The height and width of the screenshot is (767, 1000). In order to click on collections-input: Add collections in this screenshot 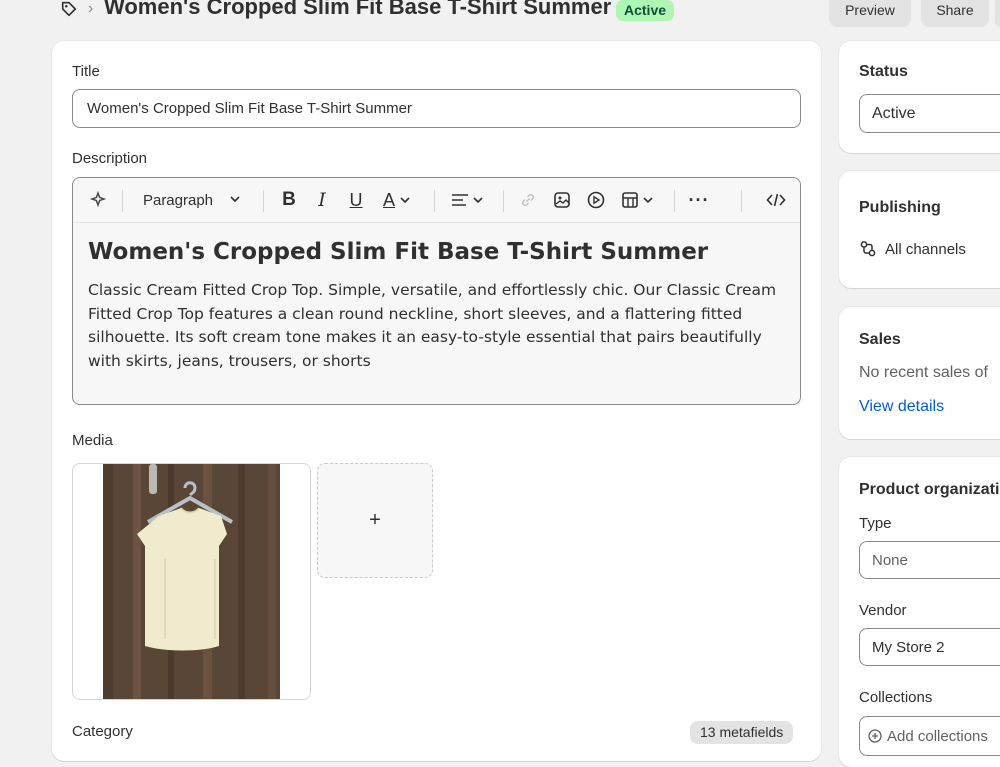, I will do `click(929, 736)`.